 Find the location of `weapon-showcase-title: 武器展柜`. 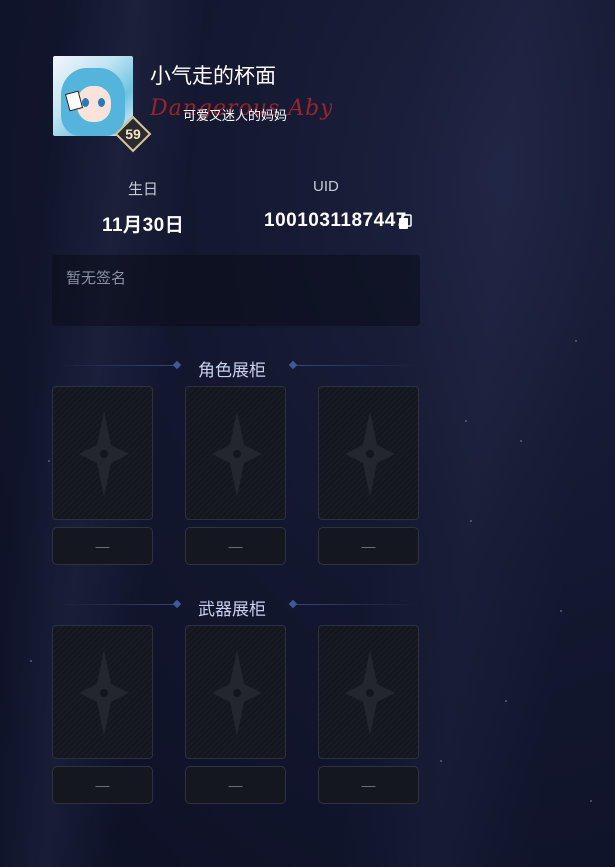

weapon-showcase-title: 武器展柜 is located at coordinates (232, 609).